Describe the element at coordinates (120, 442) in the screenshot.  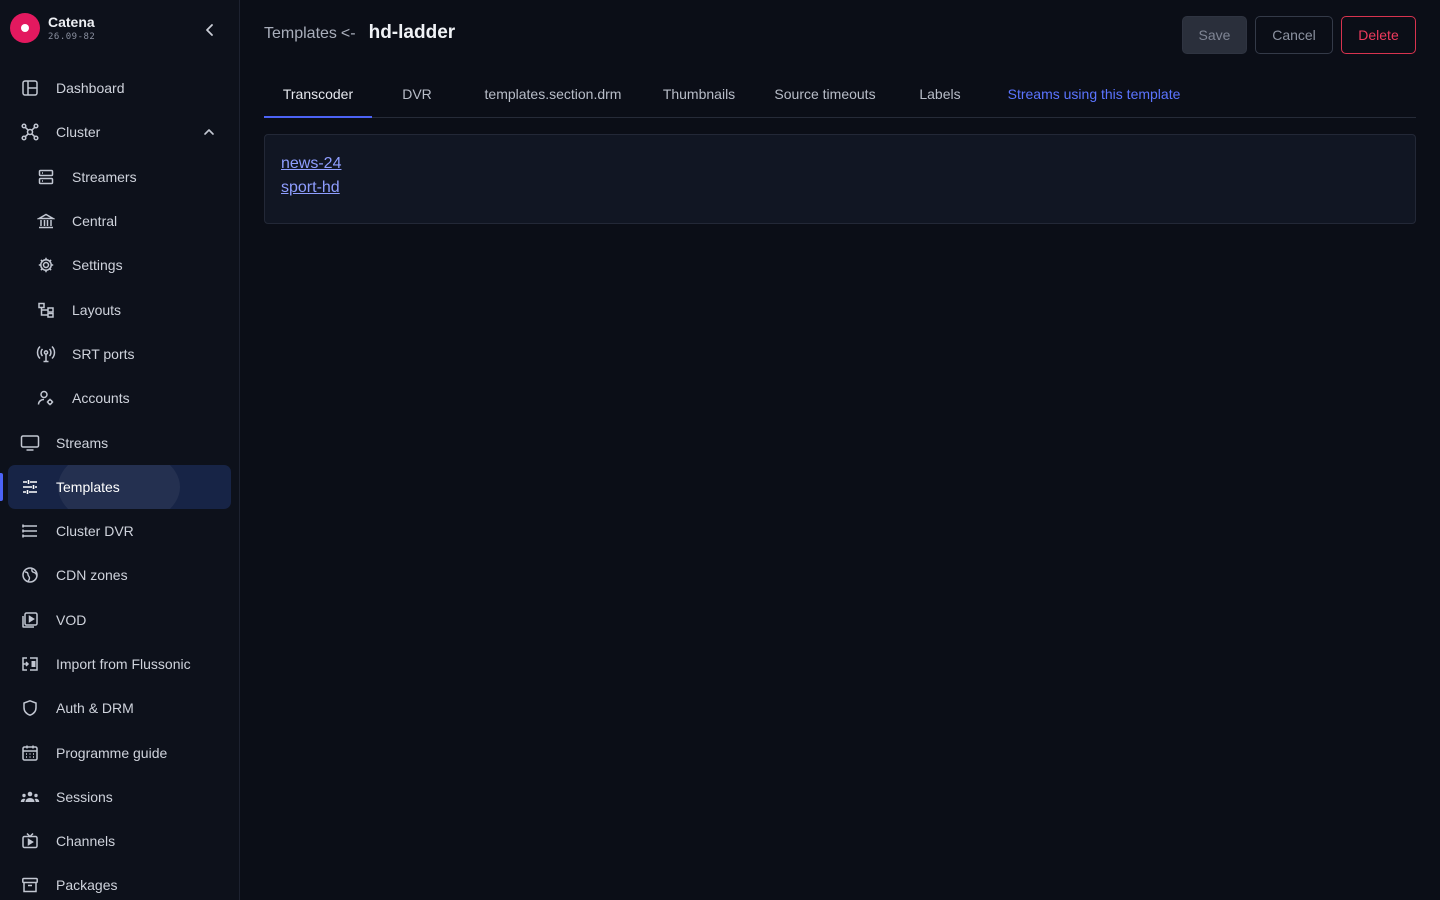
I see `sidebar-item-streams: Streams` at that location.